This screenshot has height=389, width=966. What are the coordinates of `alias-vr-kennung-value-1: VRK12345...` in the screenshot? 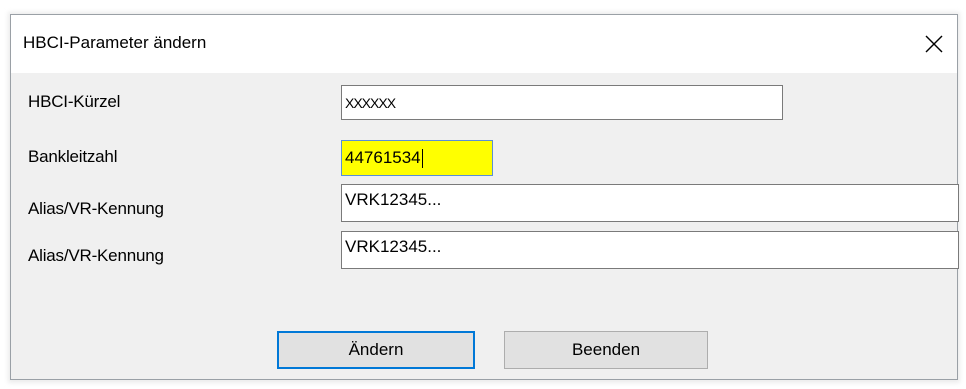 It's located at (393, 199).